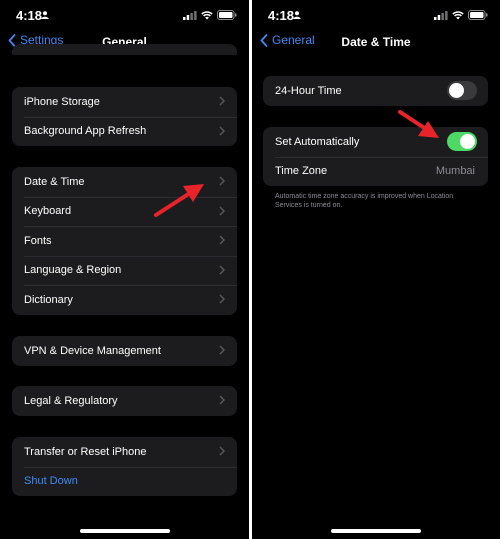 The width and height of the screenshot is (500, 539). Describe the element at coordinates (375, 171) in the screenshot. I see `time-zone-item: Time Zone Mumbai` at that location.